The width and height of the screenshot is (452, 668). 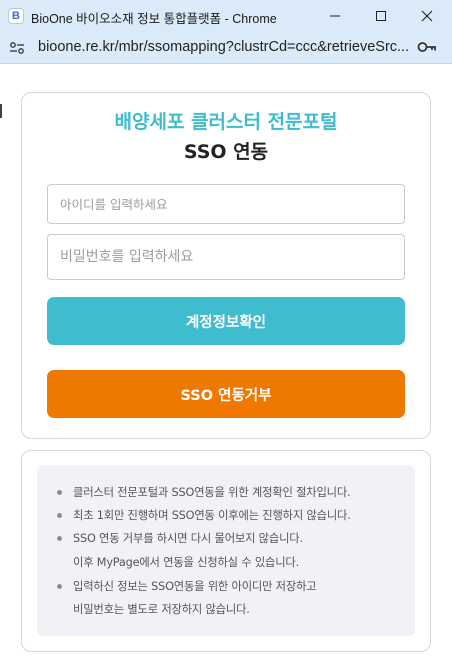 I want to click on refuse-sso-button: SSO 연동거부, so click(x=226, y=394).